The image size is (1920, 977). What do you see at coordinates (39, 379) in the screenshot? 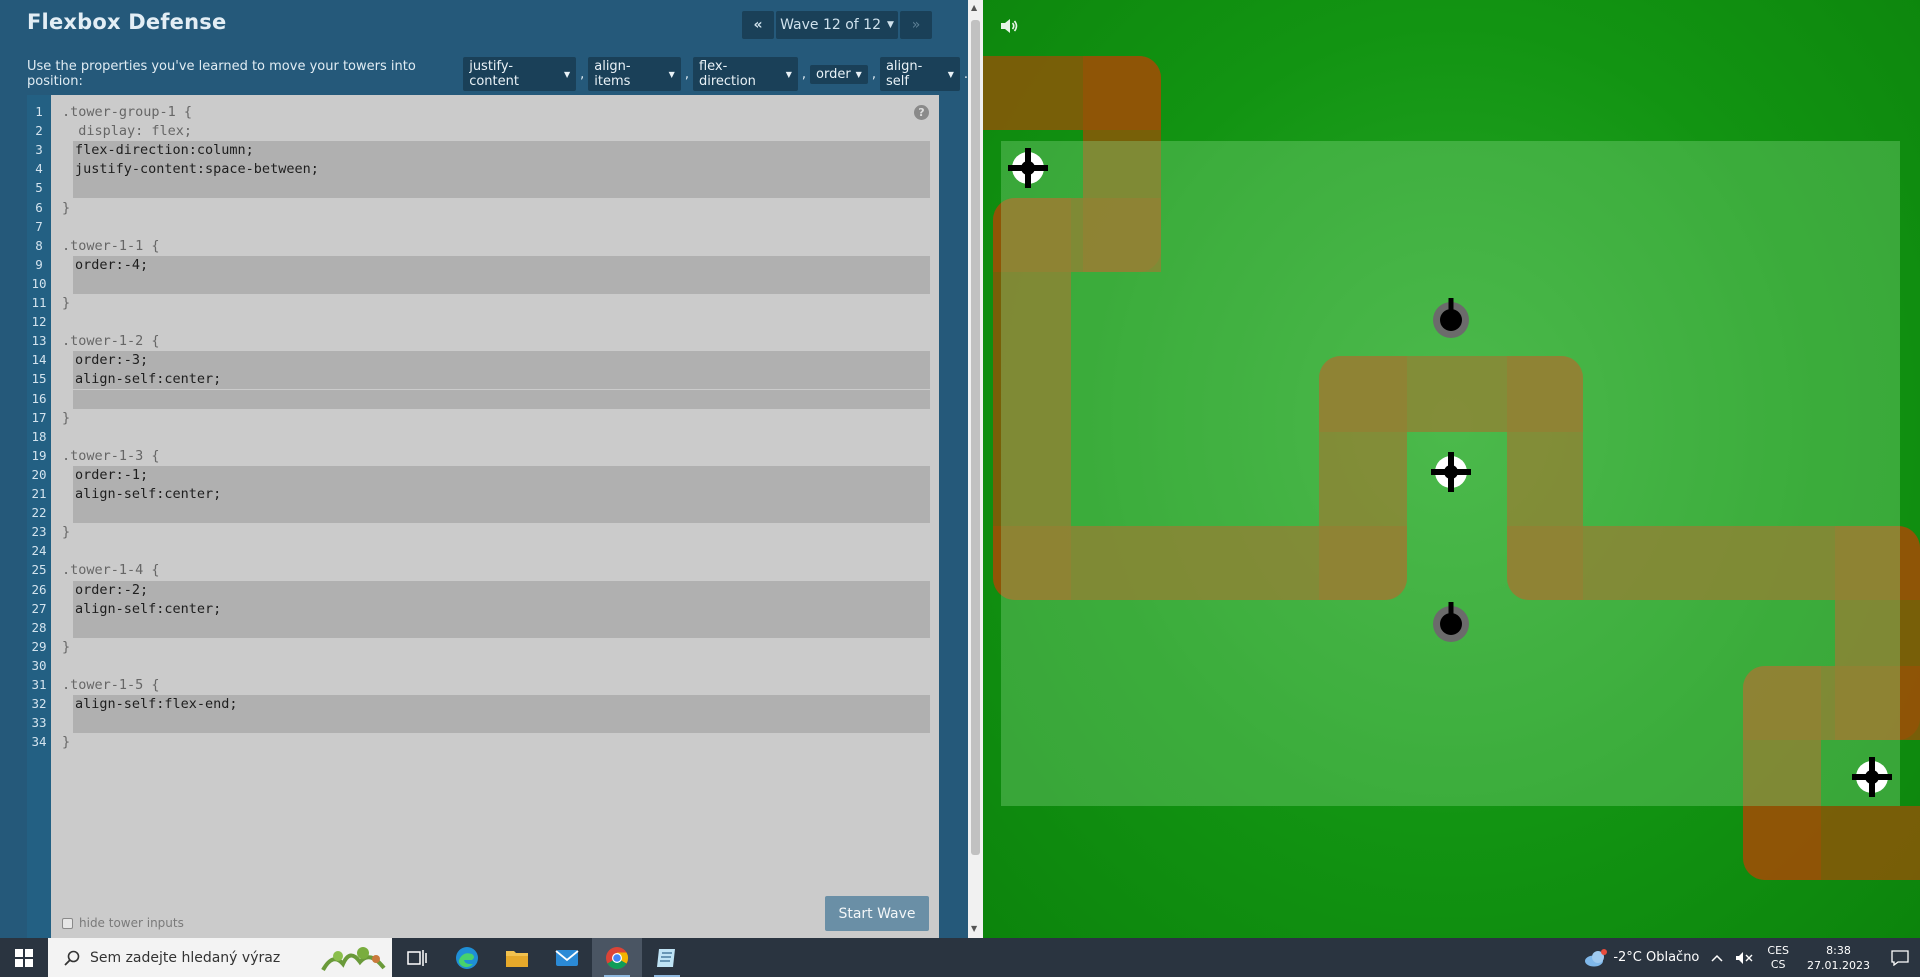
I see `line-number: 15` at bounding box center [39, 379].